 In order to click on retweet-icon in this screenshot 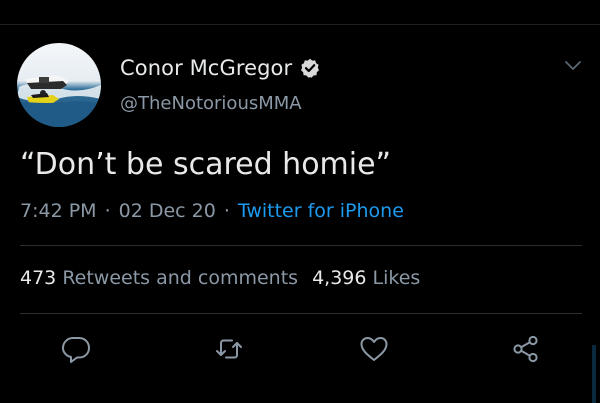, I will do `click(229, 349)`.